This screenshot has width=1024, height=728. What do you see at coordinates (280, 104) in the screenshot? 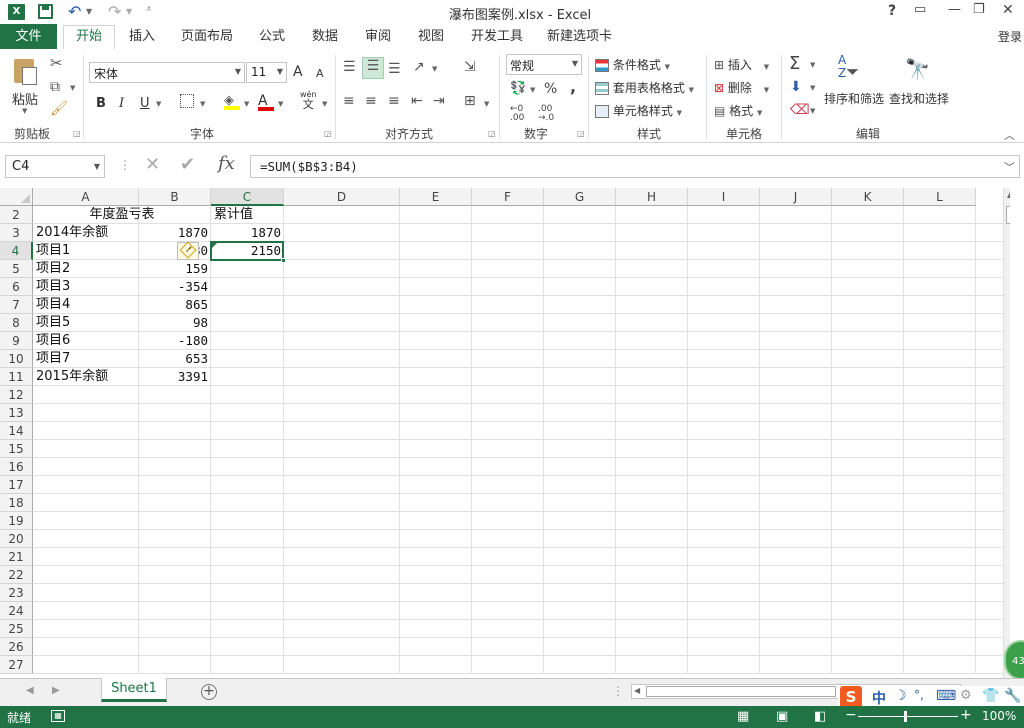
I see `font-color-dropdown-icon: ▼` at bounding box center [280, 104].